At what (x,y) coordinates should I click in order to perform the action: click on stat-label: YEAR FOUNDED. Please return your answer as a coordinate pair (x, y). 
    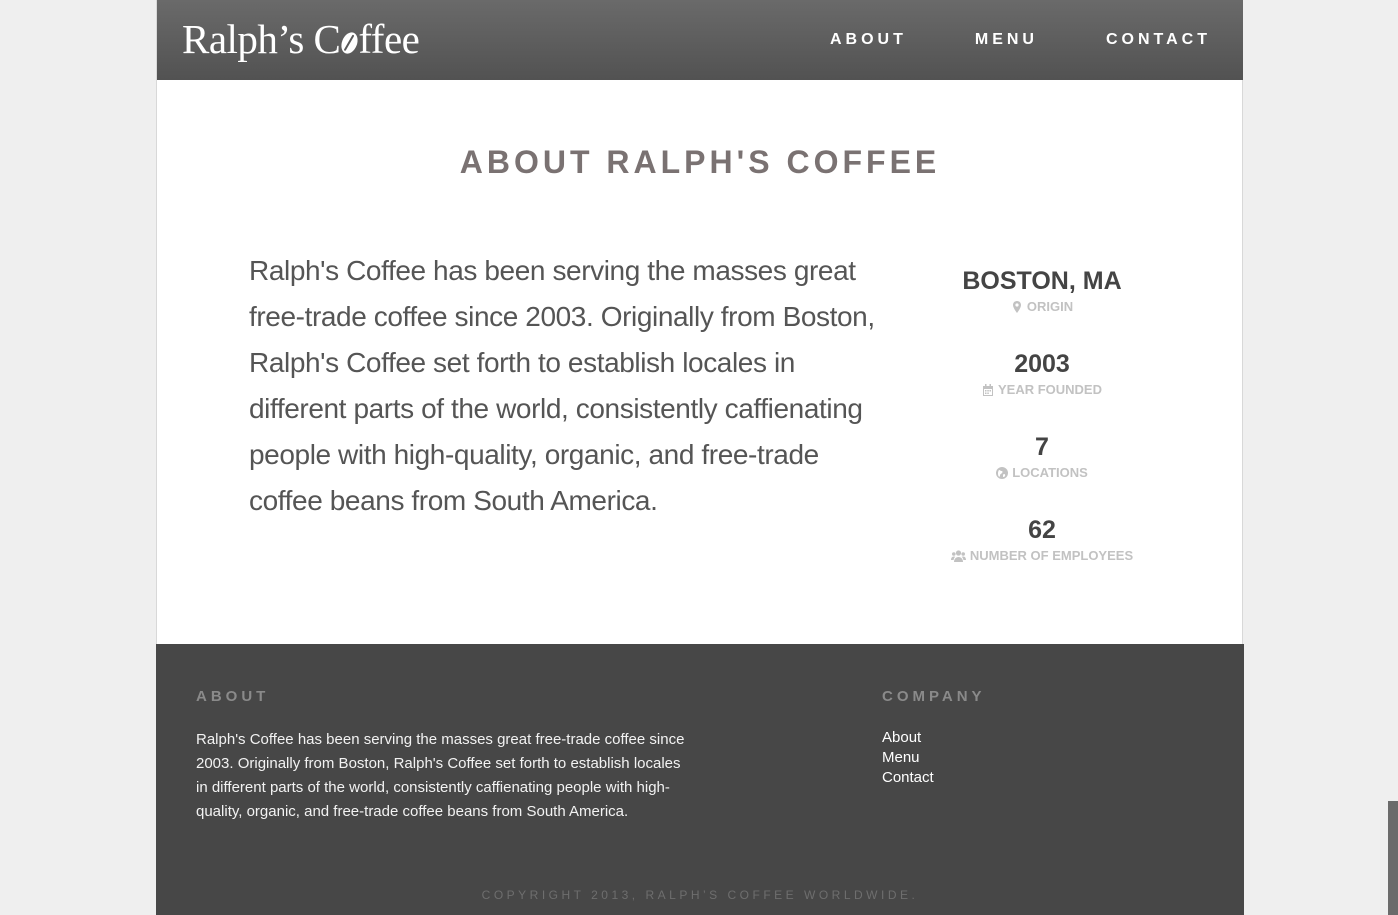
    Looking at the image, I should click on (1049, 389).